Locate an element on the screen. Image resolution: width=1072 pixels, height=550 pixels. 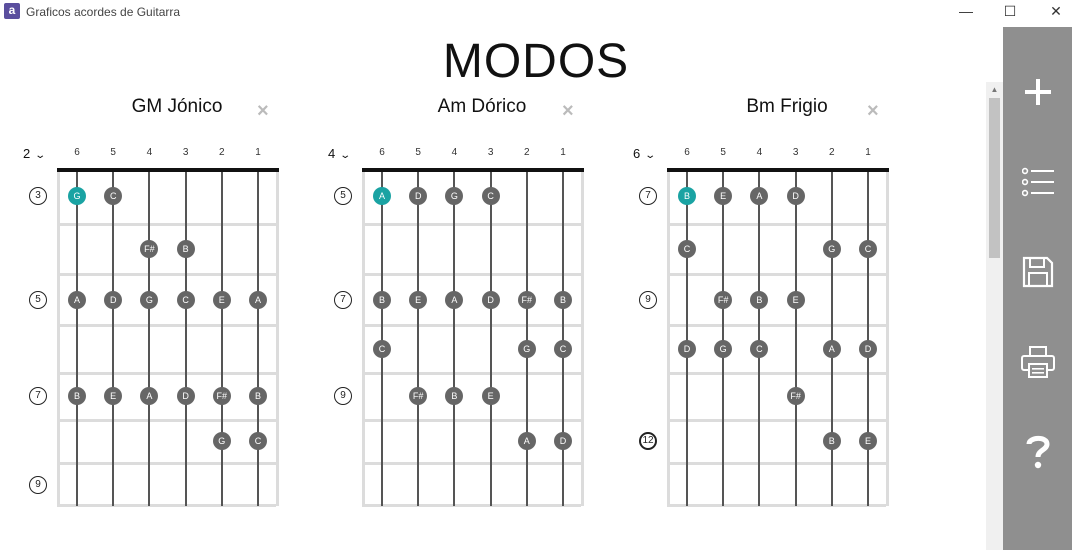
help-button is located at coordinates (1037, 452).